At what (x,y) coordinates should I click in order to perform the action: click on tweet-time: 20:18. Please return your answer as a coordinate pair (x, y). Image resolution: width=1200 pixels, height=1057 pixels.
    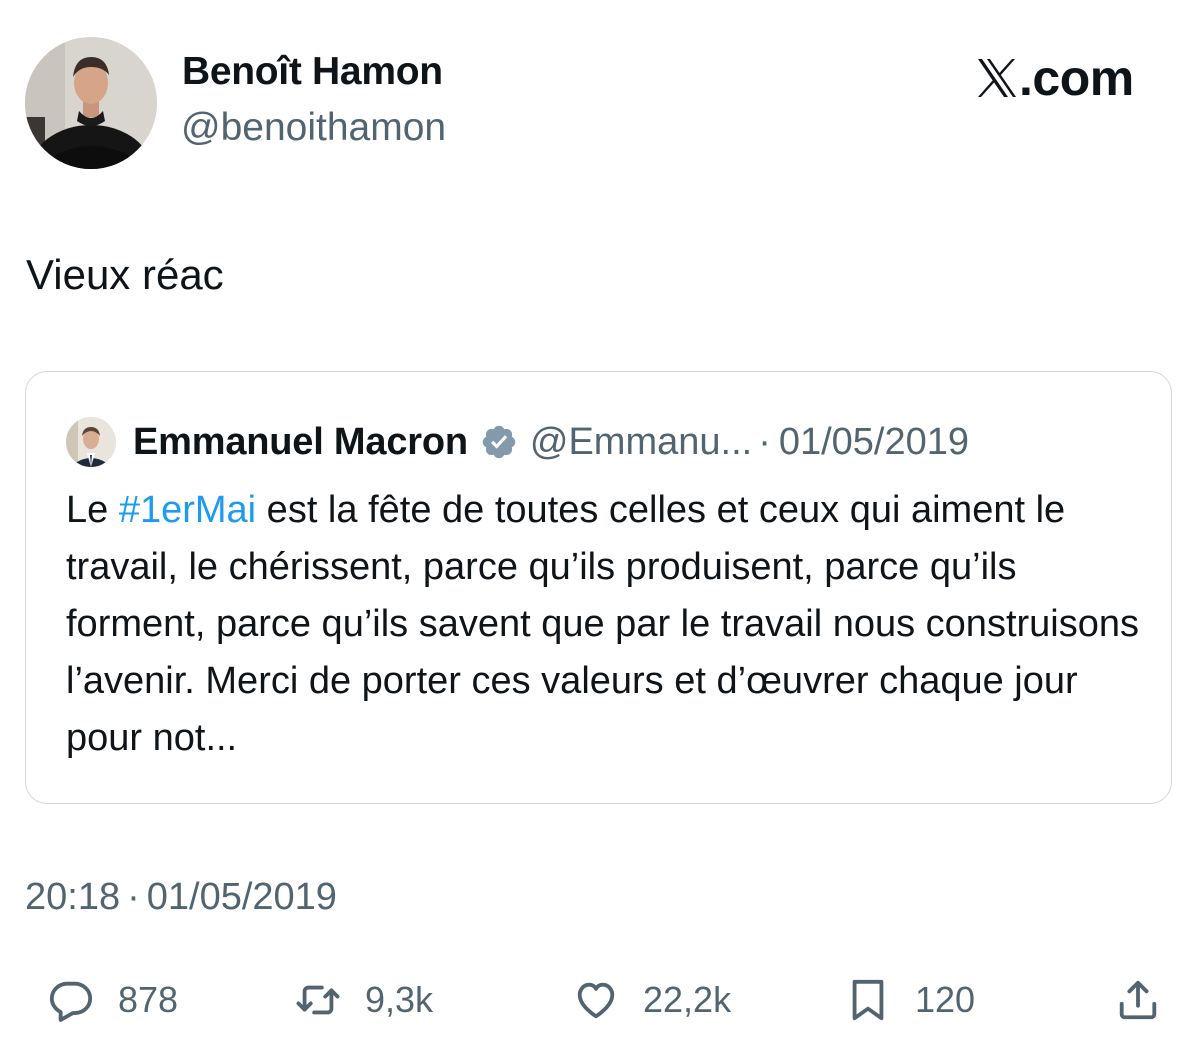
    Looking at the image, I should click on (73, 897).